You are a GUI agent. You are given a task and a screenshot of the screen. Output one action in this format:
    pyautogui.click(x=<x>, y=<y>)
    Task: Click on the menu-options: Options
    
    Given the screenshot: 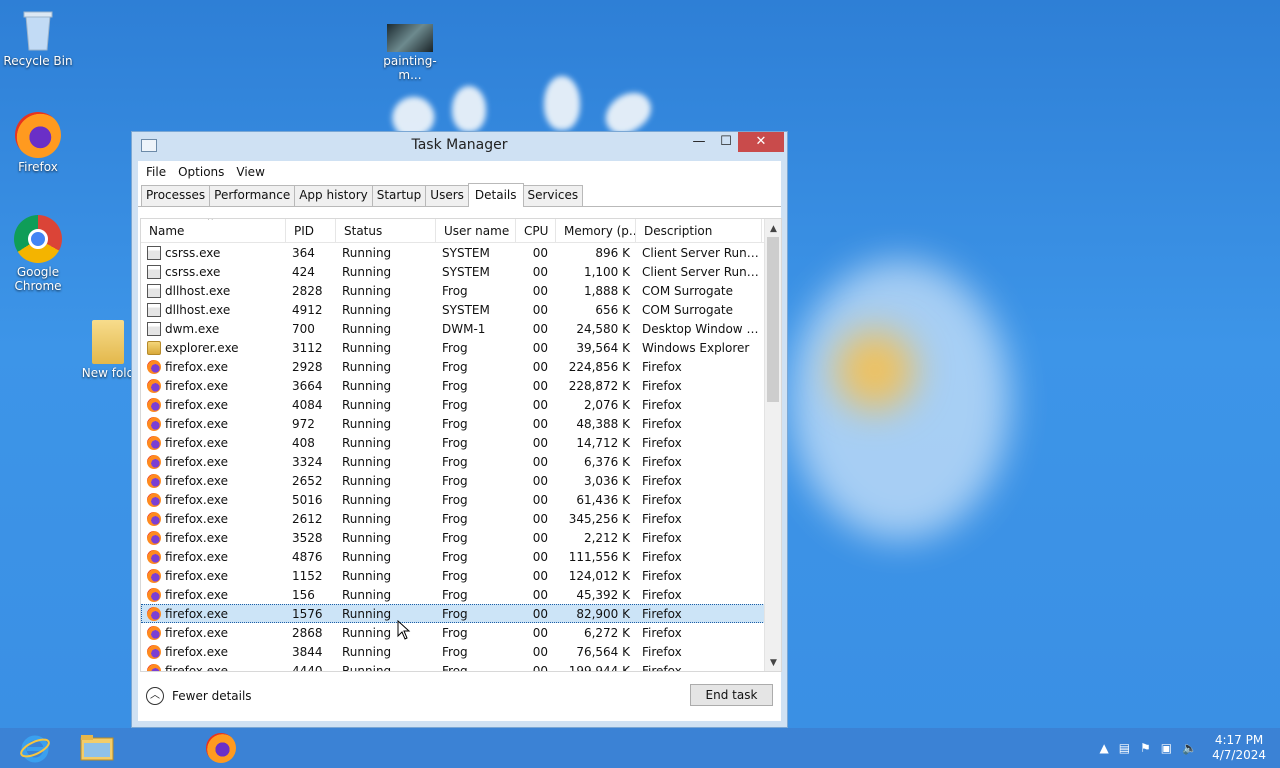 What is the action you would take?
    pyautogui.click(x=201, y=172)
    